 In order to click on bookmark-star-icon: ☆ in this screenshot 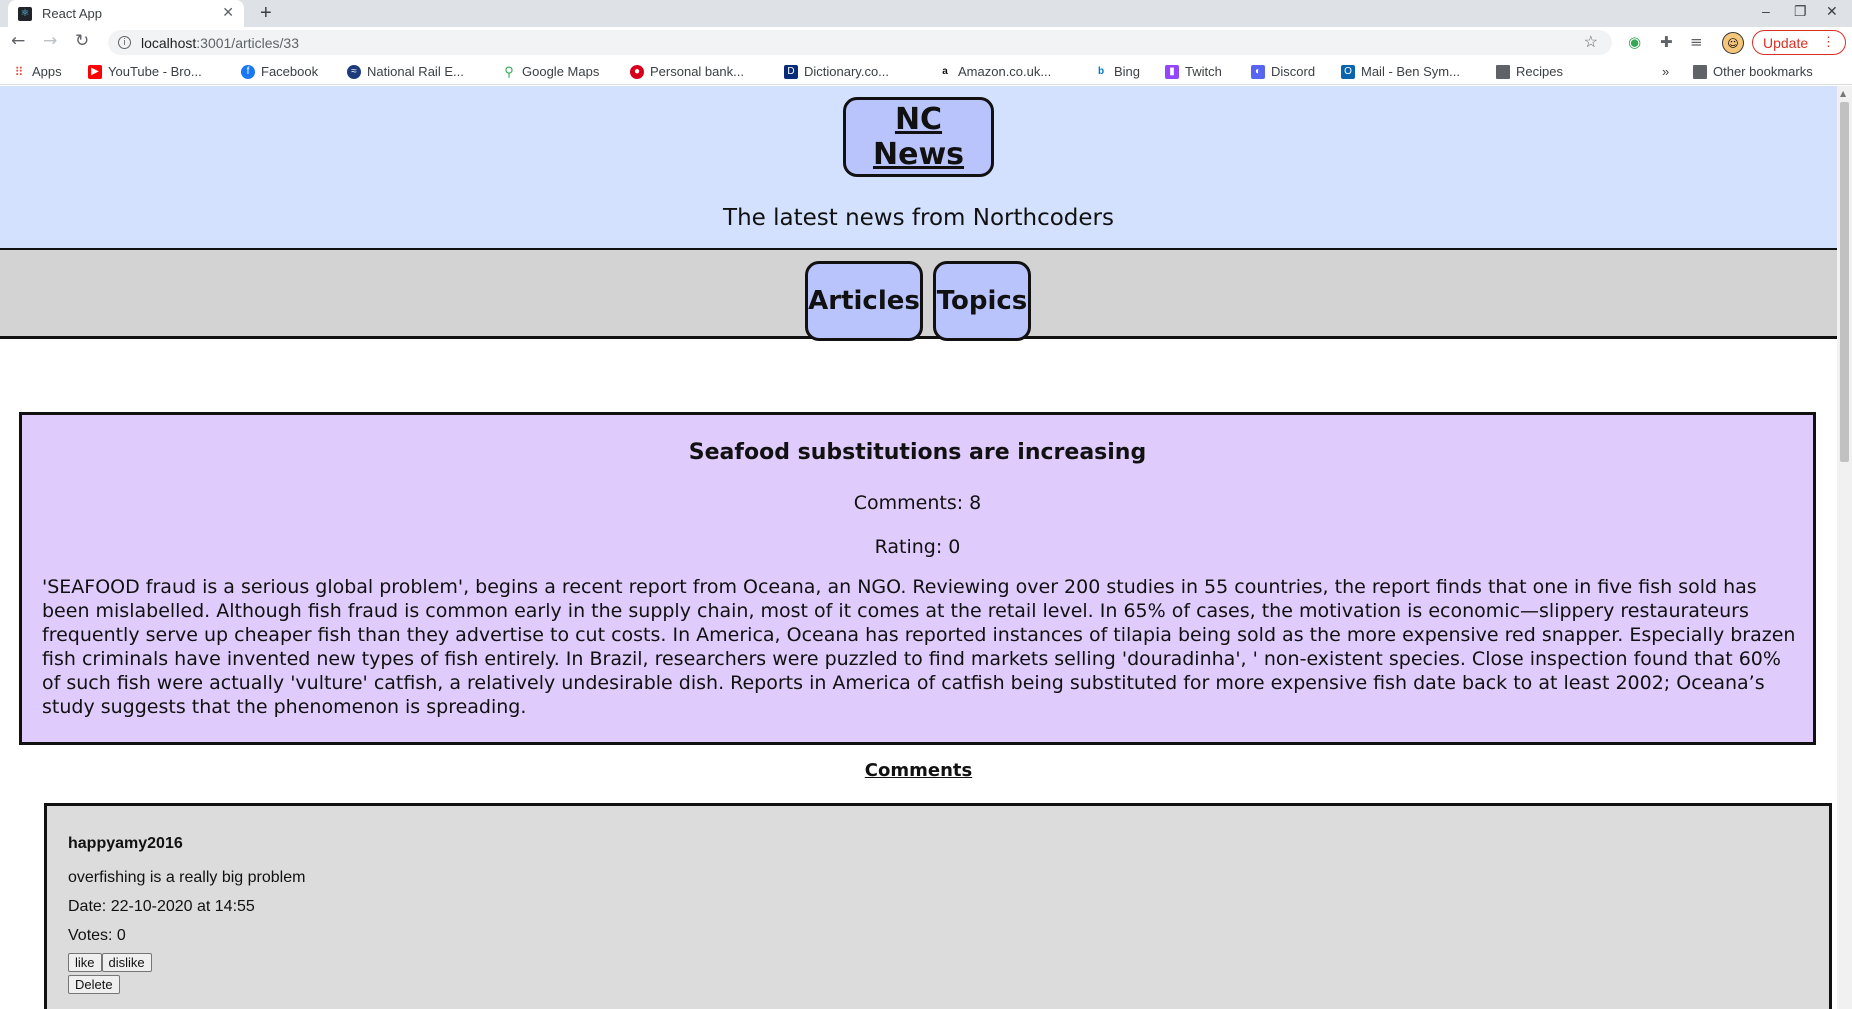, I will do `click(1591, 42)`.